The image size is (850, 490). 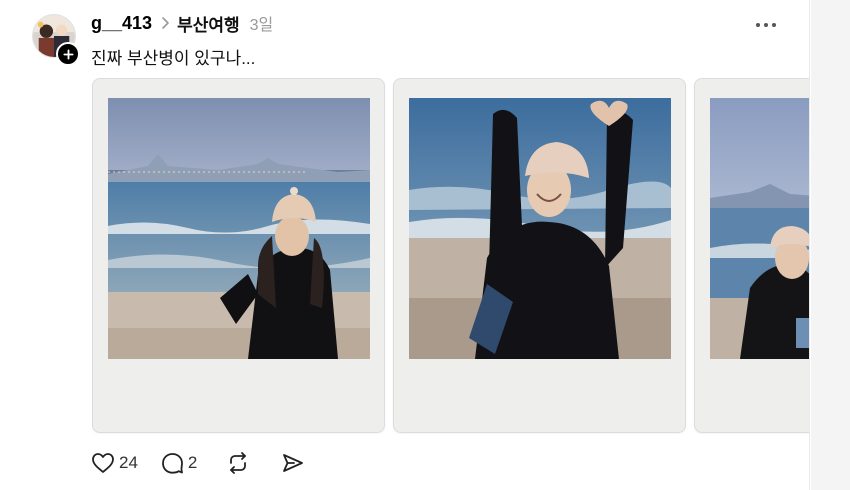 I want to click on photo-card, so click(x=751, y=255).